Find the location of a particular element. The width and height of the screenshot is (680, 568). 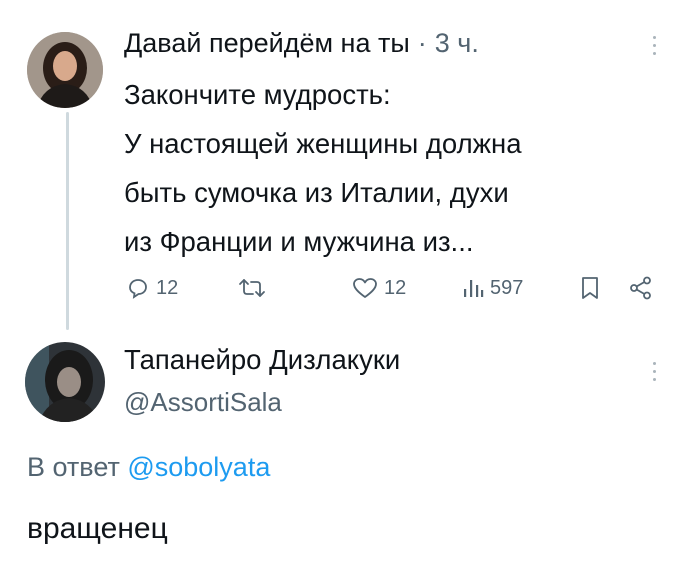

share-icon is located at coordinates (641, 288).